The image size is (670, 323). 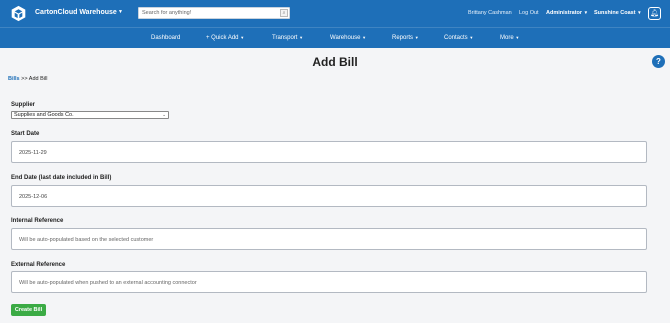 What do you see at coordinates (25, 134) in the screenshot?
I see `start-date-label: Start Date` at bounding box center [25, 134].